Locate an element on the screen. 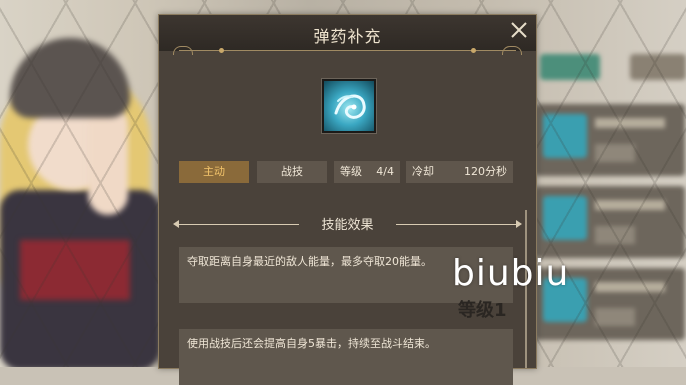 The height and width of the screenshot is (385, 686). watermark: biubiu 等级1 is located at coordinates (511, 287).